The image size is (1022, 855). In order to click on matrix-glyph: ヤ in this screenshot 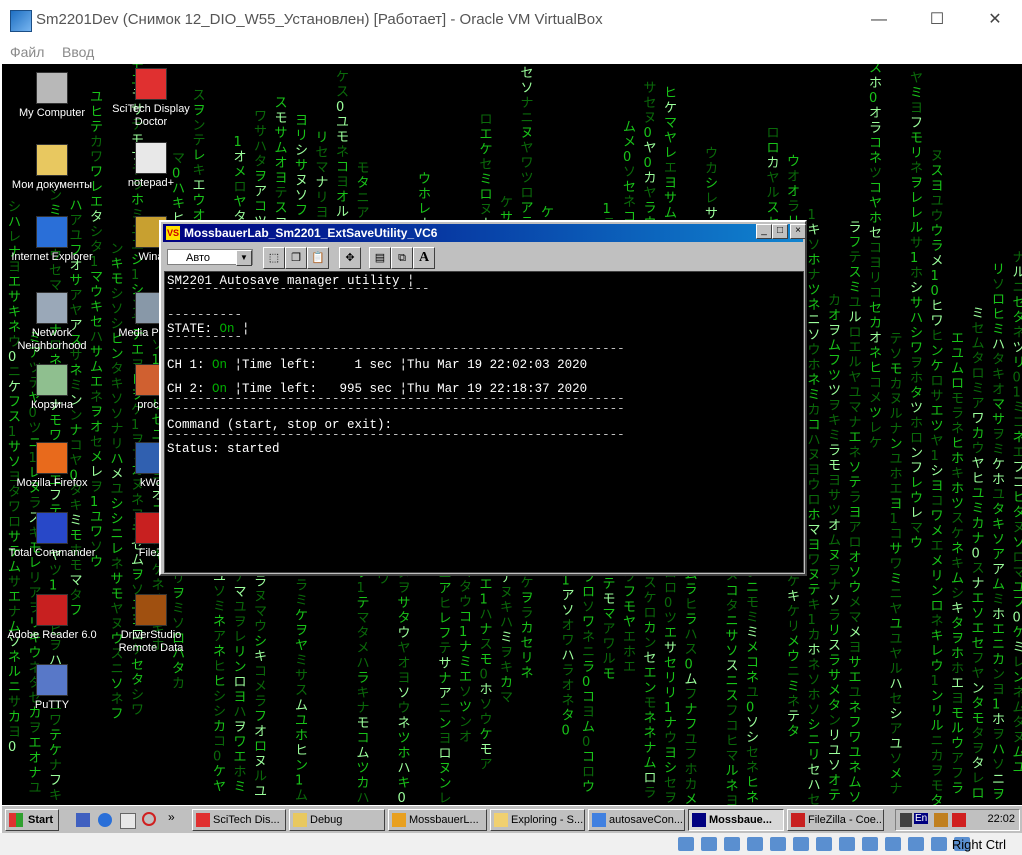, I will do `click(916, 78)`.